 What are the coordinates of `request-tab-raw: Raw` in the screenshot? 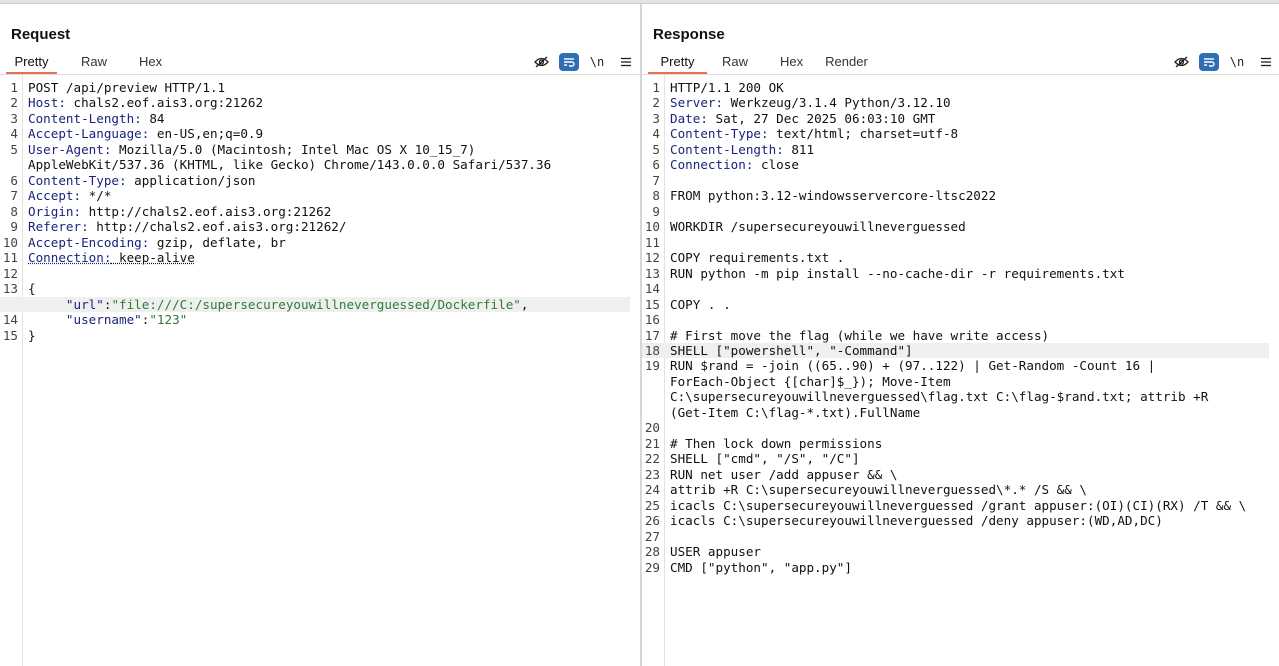 It's located at (94, 63).